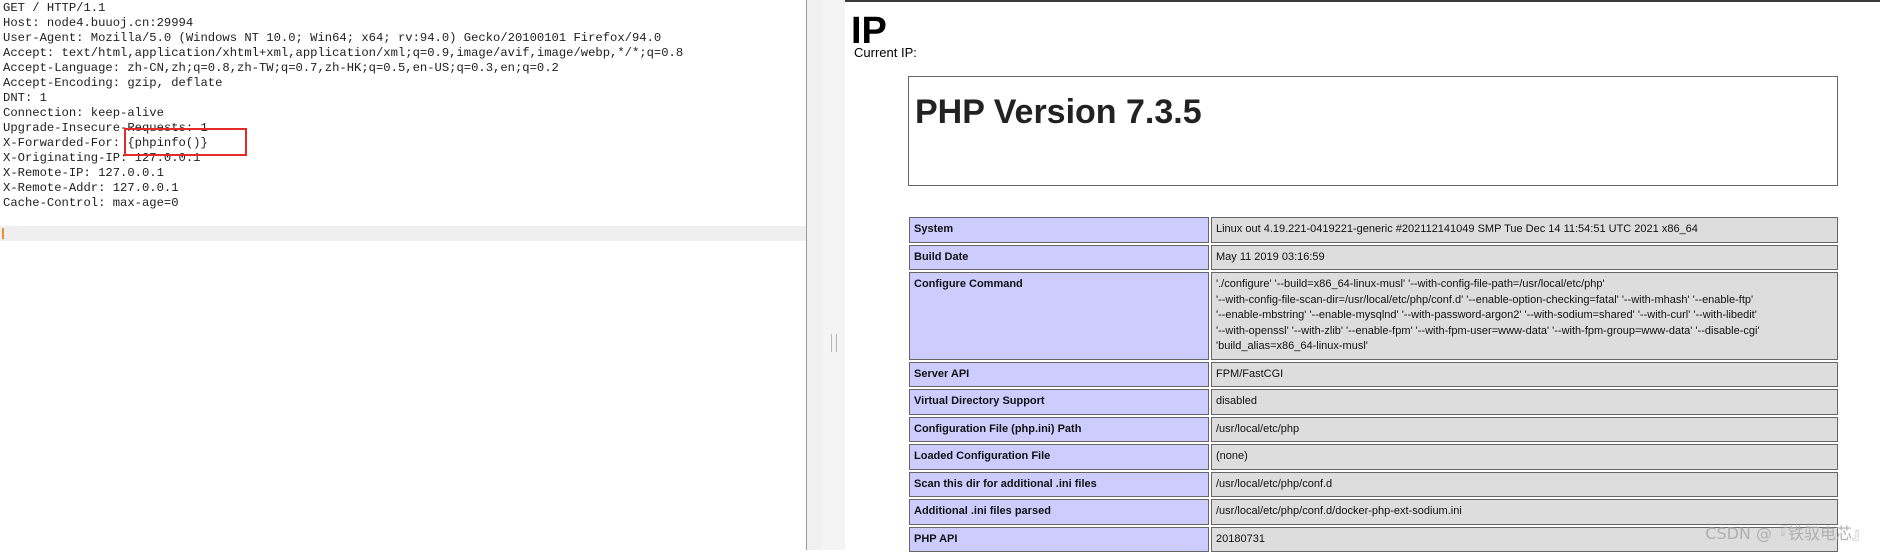  Describe the element at coordinates (343, 143) in the screenshot. I see `request-line-x-forwarded-for: X-Forwarded-For: {phpinfo()}` at that location.